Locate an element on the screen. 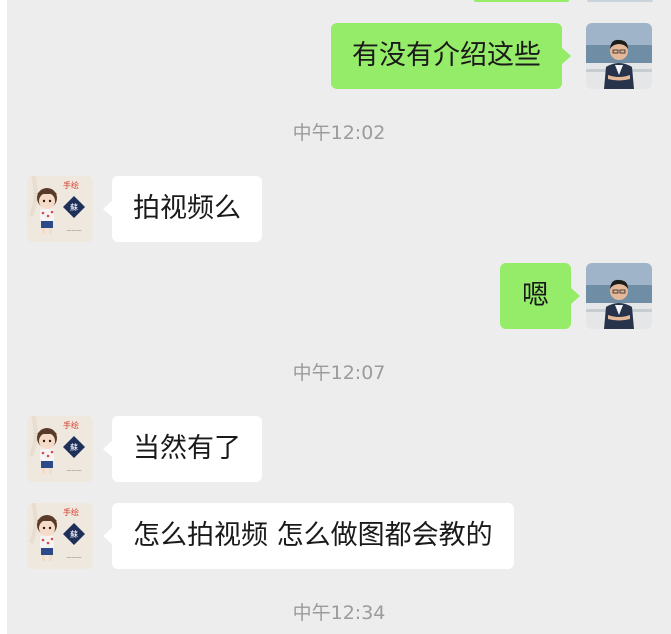  incoming-message-bubble: 当然有了 is located at coordinates (182, 449).